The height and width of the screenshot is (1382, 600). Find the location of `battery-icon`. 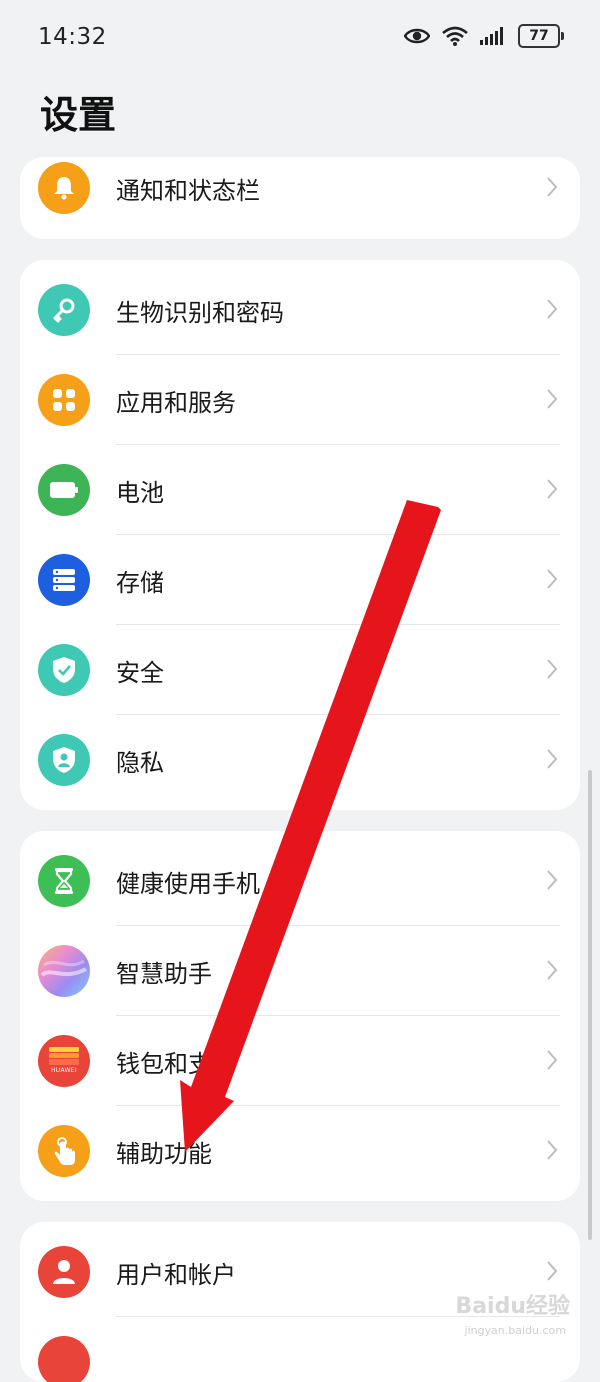

battery-icon is located at coordinates (64, 490).